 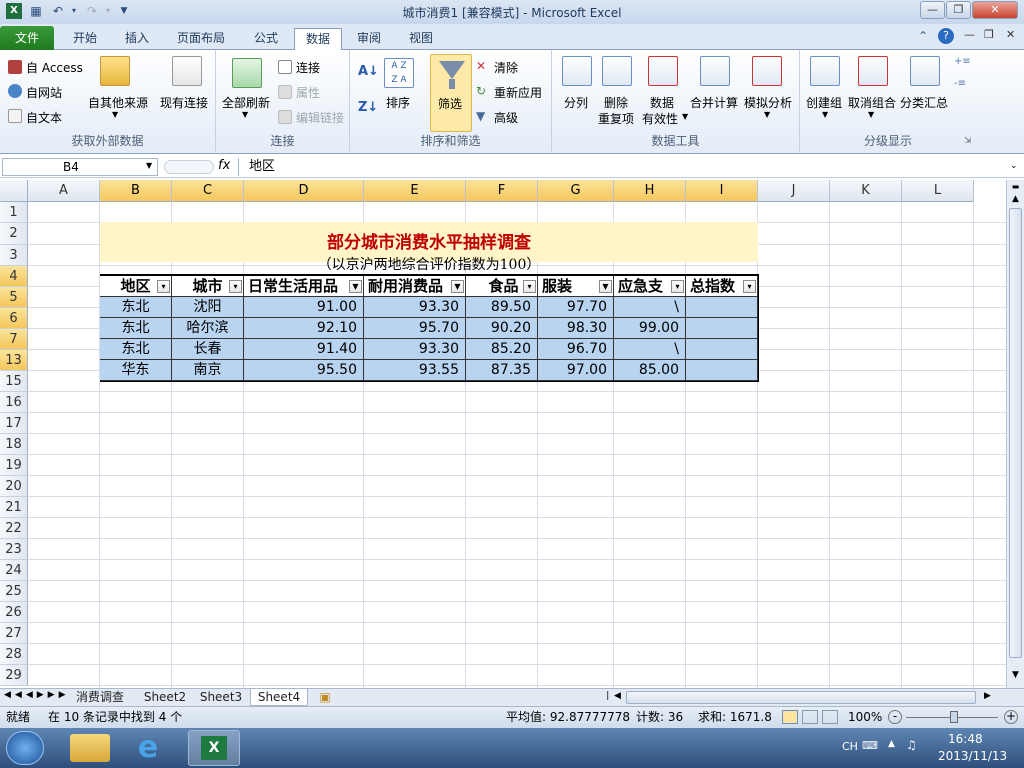 I want to click on row-header-4: 4, so click(x=14, y=276).